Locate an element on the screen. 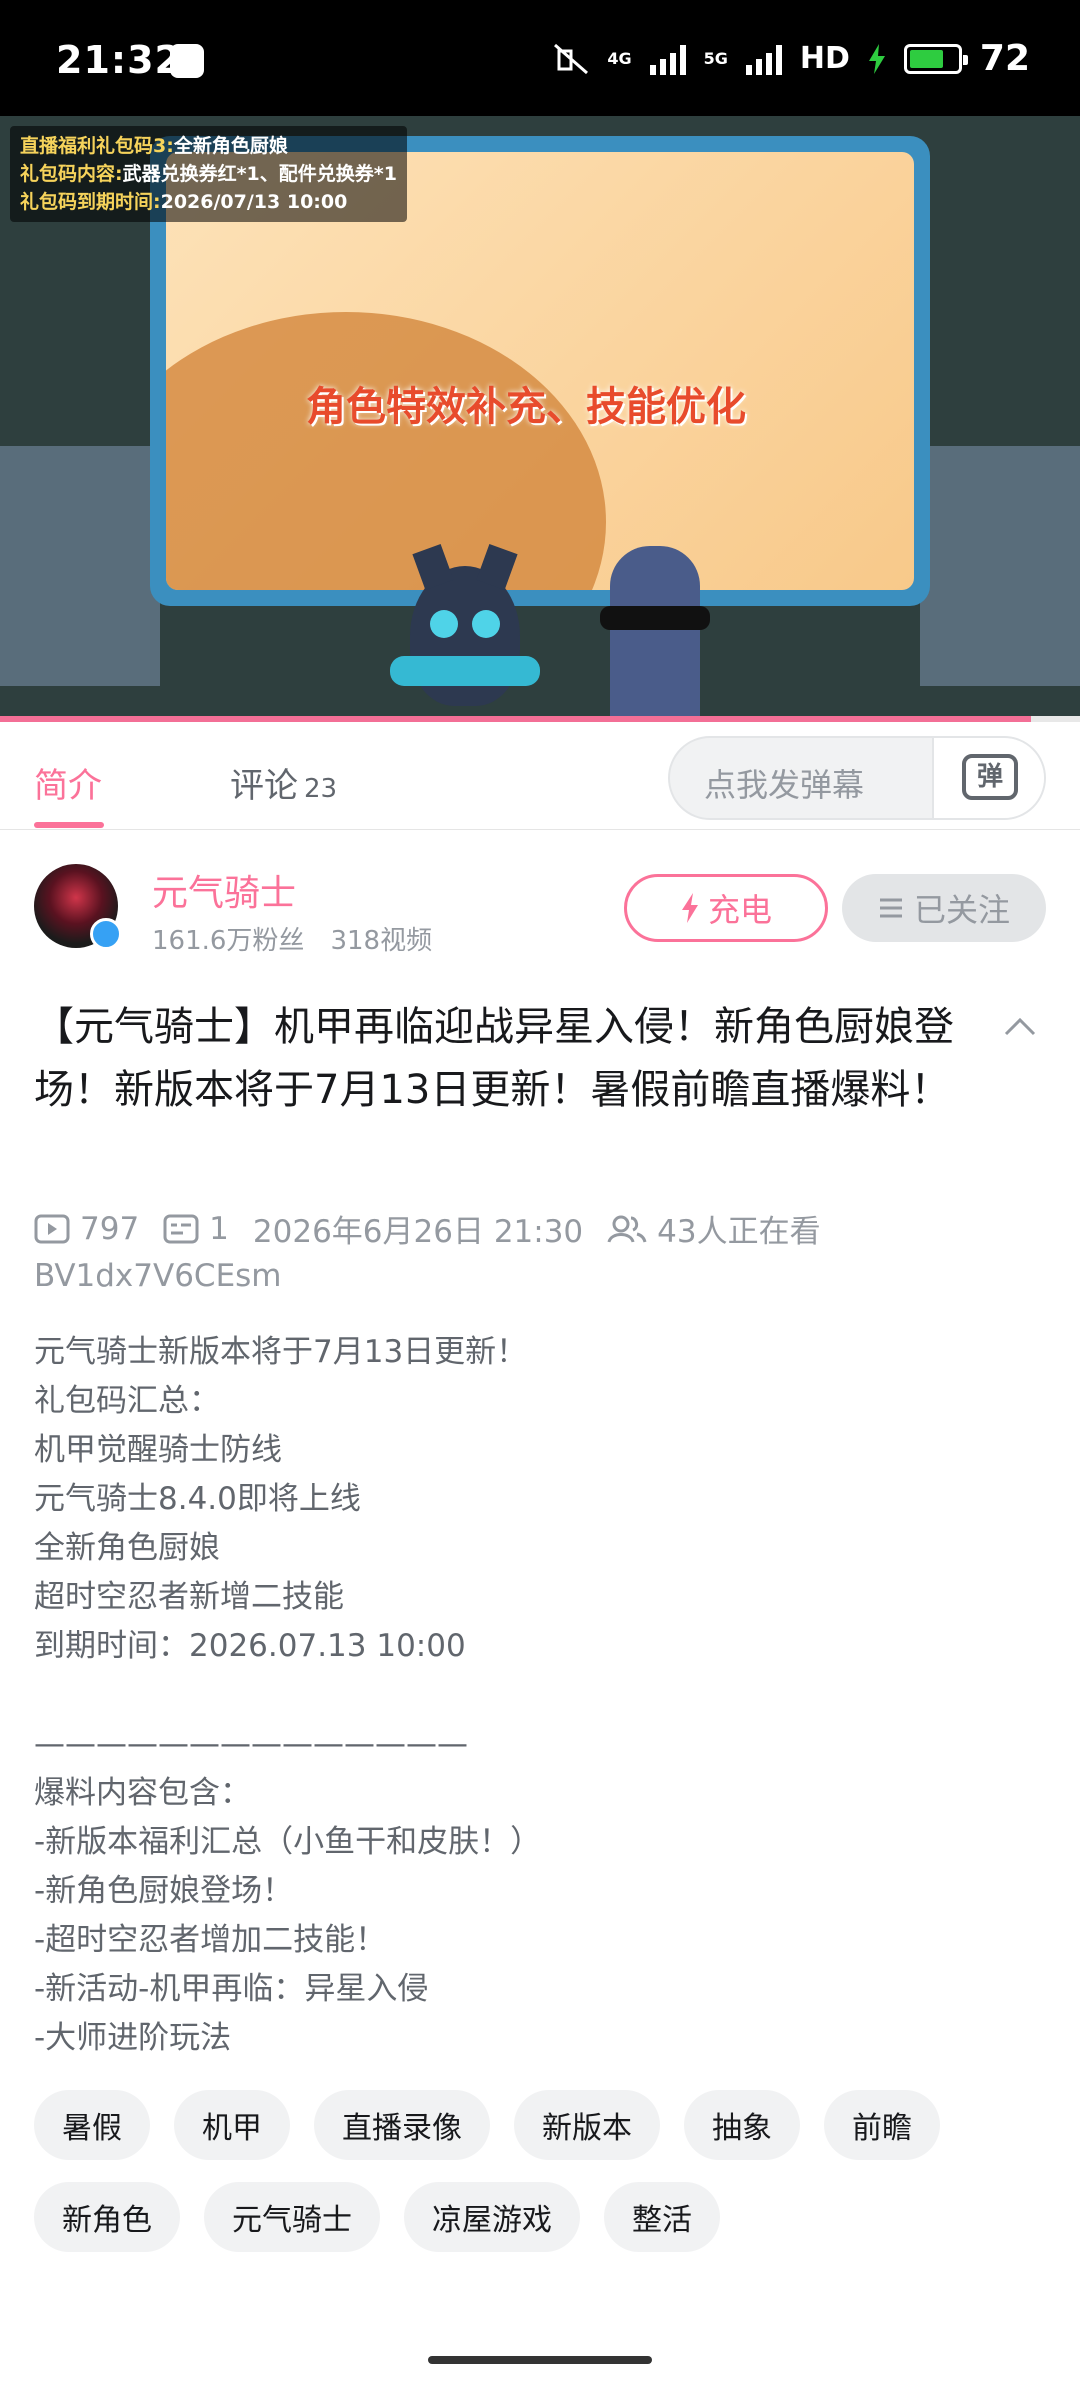 Image resolution: width=1080 pixels, height=2400 pixels. verified-icon is located at coordinates (106, 934).